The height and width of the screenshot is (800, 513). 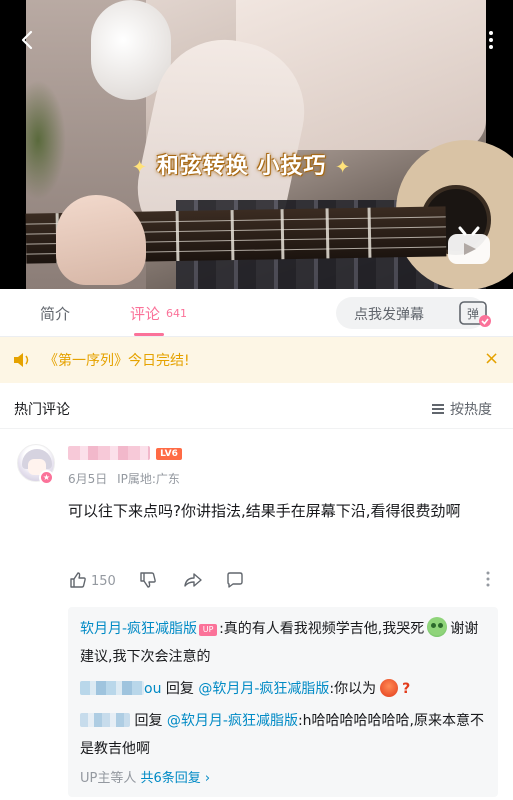 What do you see at coordinates (285, 643) in the screenshot?
I see `reply-item: 软月月-疯狂减脂版 UP:真的有人看我视频学吉他,我哭死 谢谢建议,我下次会注意的` at bounding box center [285, 643].